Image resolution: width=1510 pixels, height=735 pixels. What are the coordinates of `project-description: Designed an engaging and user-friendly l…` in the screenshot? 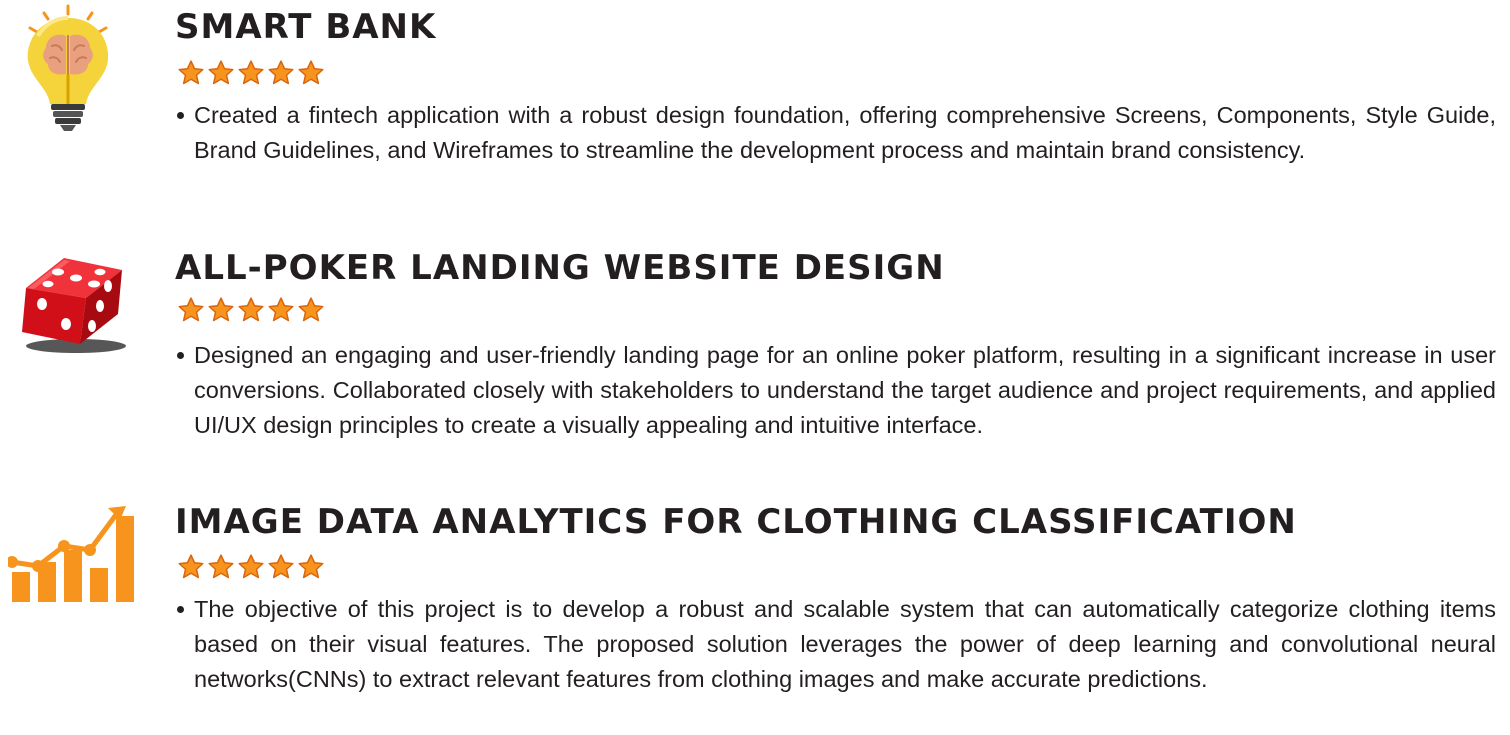 It's located at (833, 390).